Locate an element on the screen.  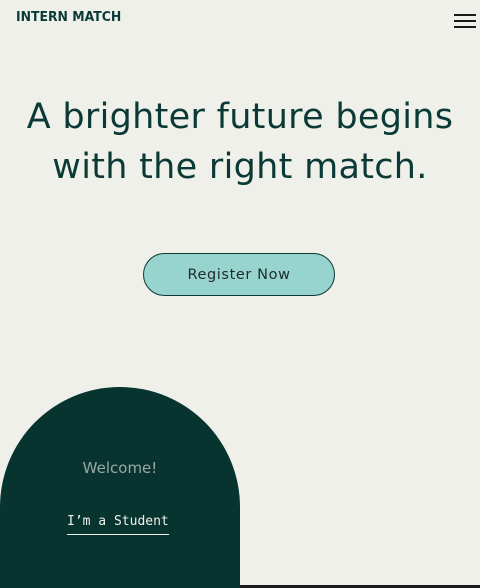
student-link: I’m a Student is located at coordinates (118, 524).